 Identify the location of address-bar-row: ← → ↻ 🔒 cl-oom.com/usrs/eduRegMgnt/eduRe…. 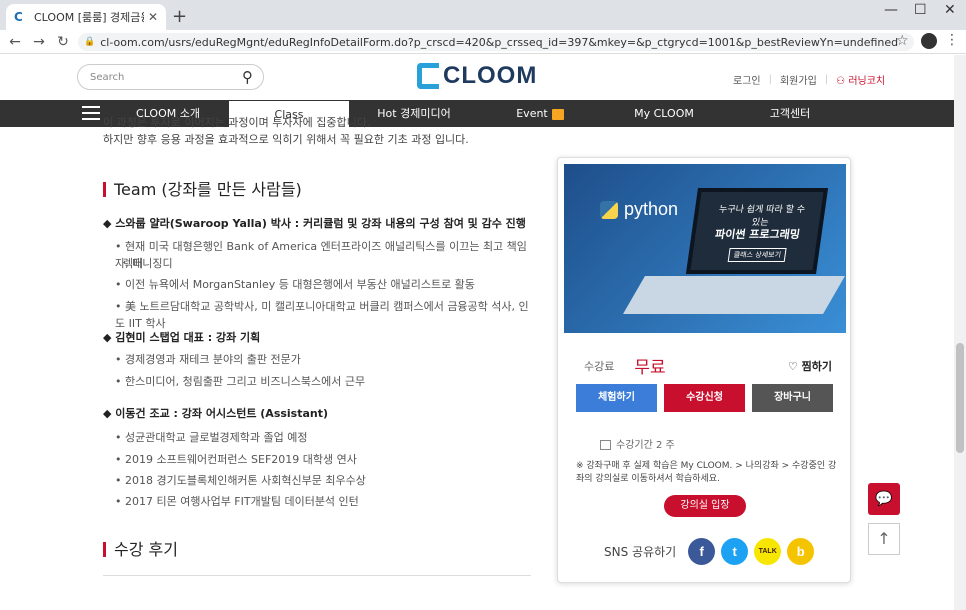
(483, 42).